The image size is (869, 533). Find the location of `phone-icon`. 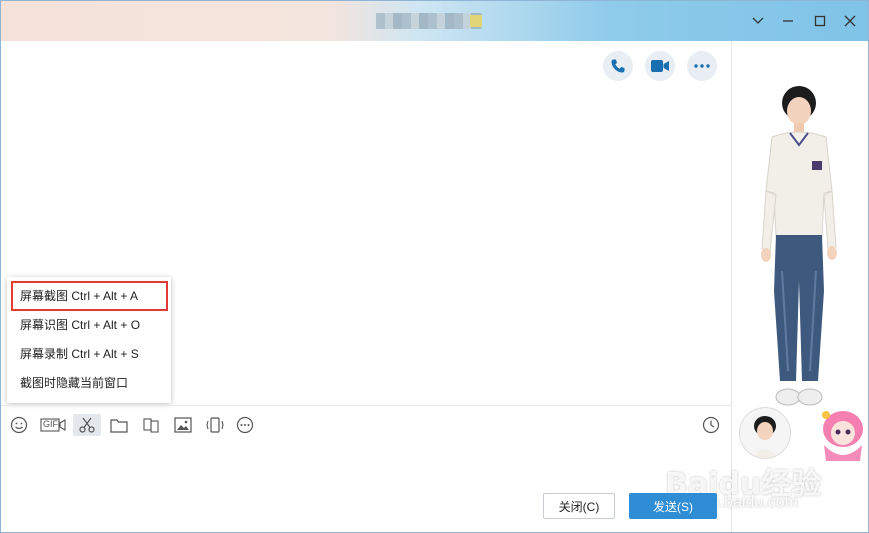

phone-icon is located at coordinates (618, 66).